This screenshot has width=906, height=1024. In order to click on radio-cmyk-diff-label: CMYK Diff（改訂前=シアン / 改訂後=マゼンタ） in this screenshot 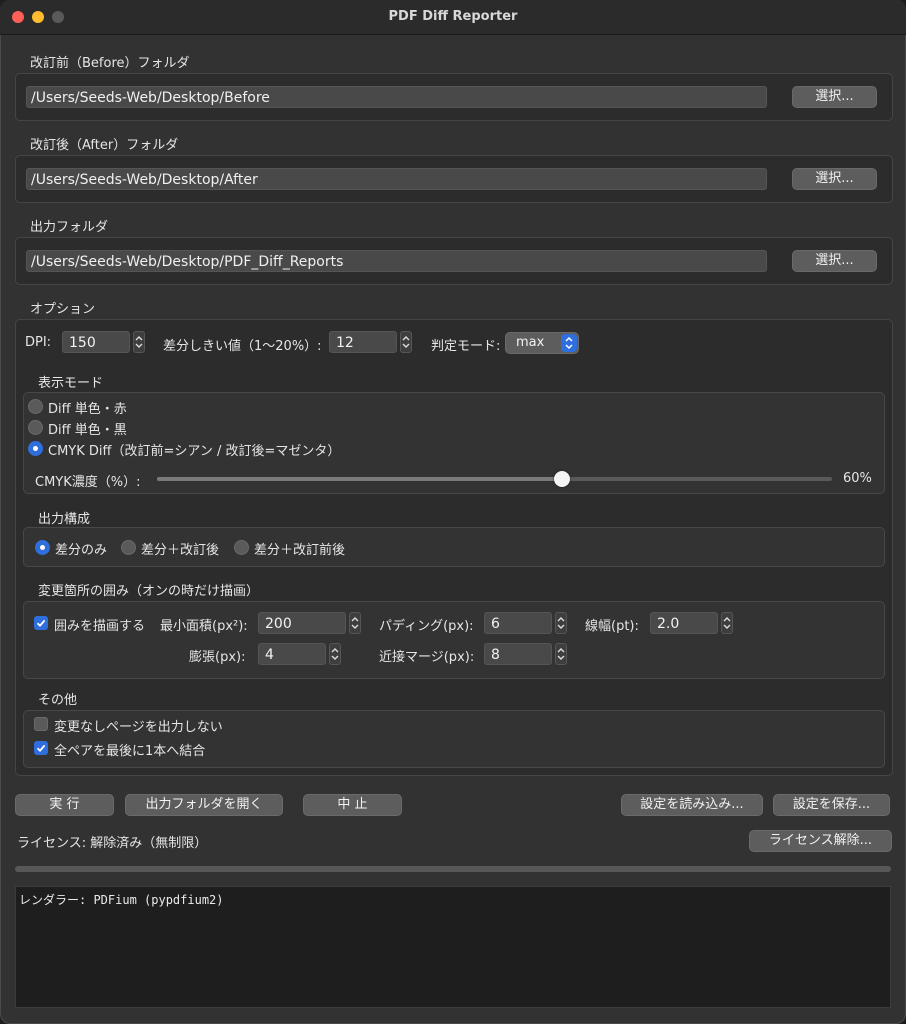, I will do `click(194, 451)`.